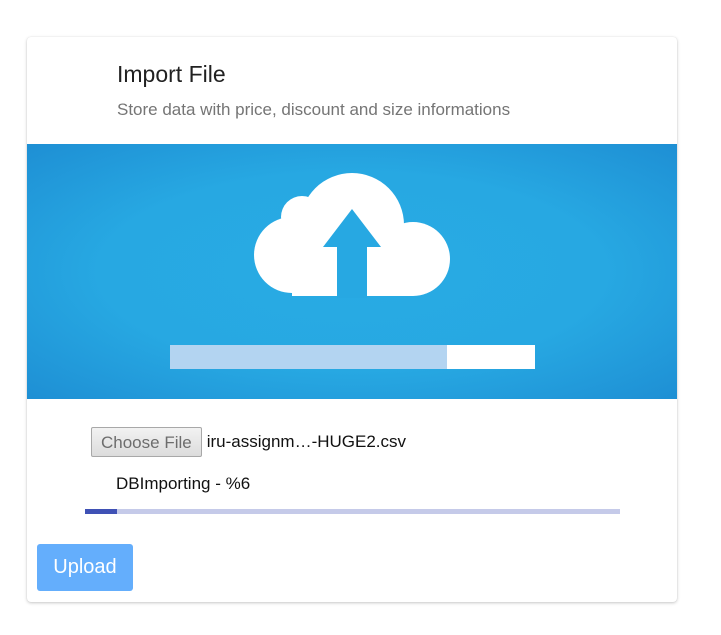 This screenshot has width=721, height=635. I want to click on import-progress-fill, so click(101, 511).